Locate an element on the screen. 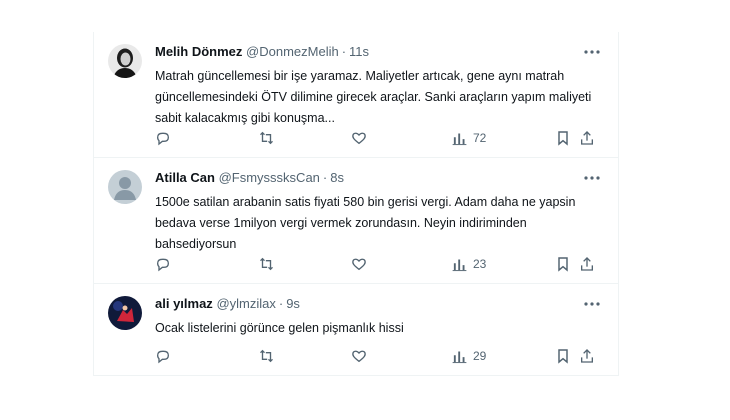 Image resolution: width=730 pixels, height=420 pixels. timestamp: 9s is located at coordinates (293, 303).